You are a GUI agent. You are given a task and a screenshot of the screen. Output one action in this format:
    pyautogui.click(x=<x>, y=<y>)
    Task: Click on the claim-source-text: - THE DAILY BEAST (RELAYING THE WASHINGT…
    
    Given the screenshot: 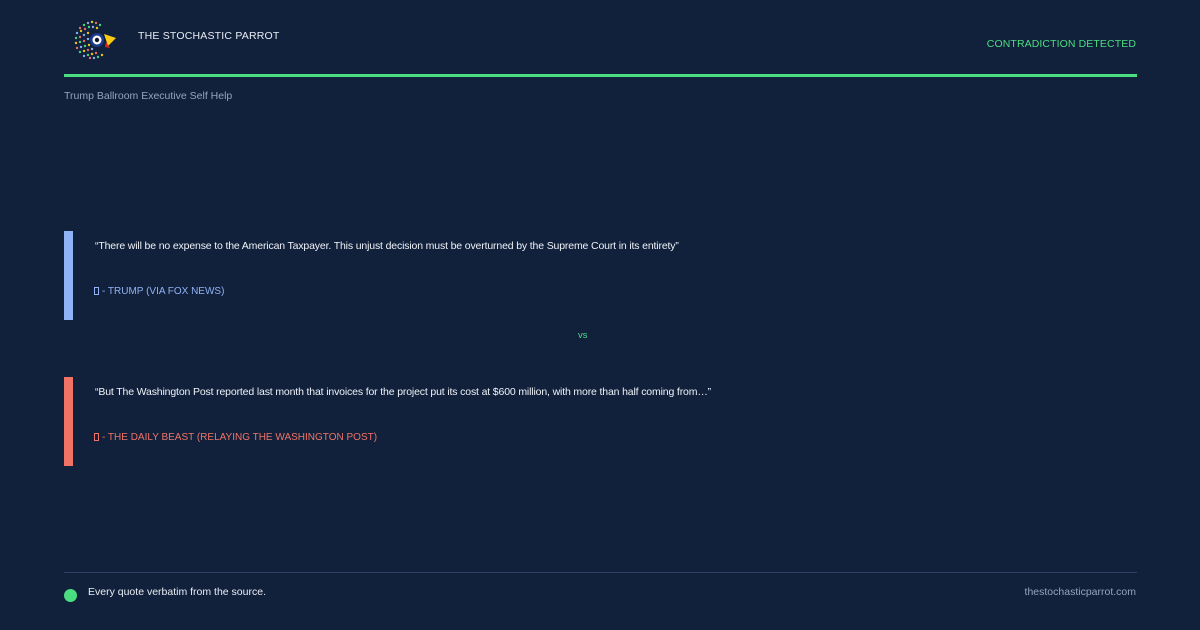 What is the action you would take?
    pyautogui.click(x=240, y=437)
    